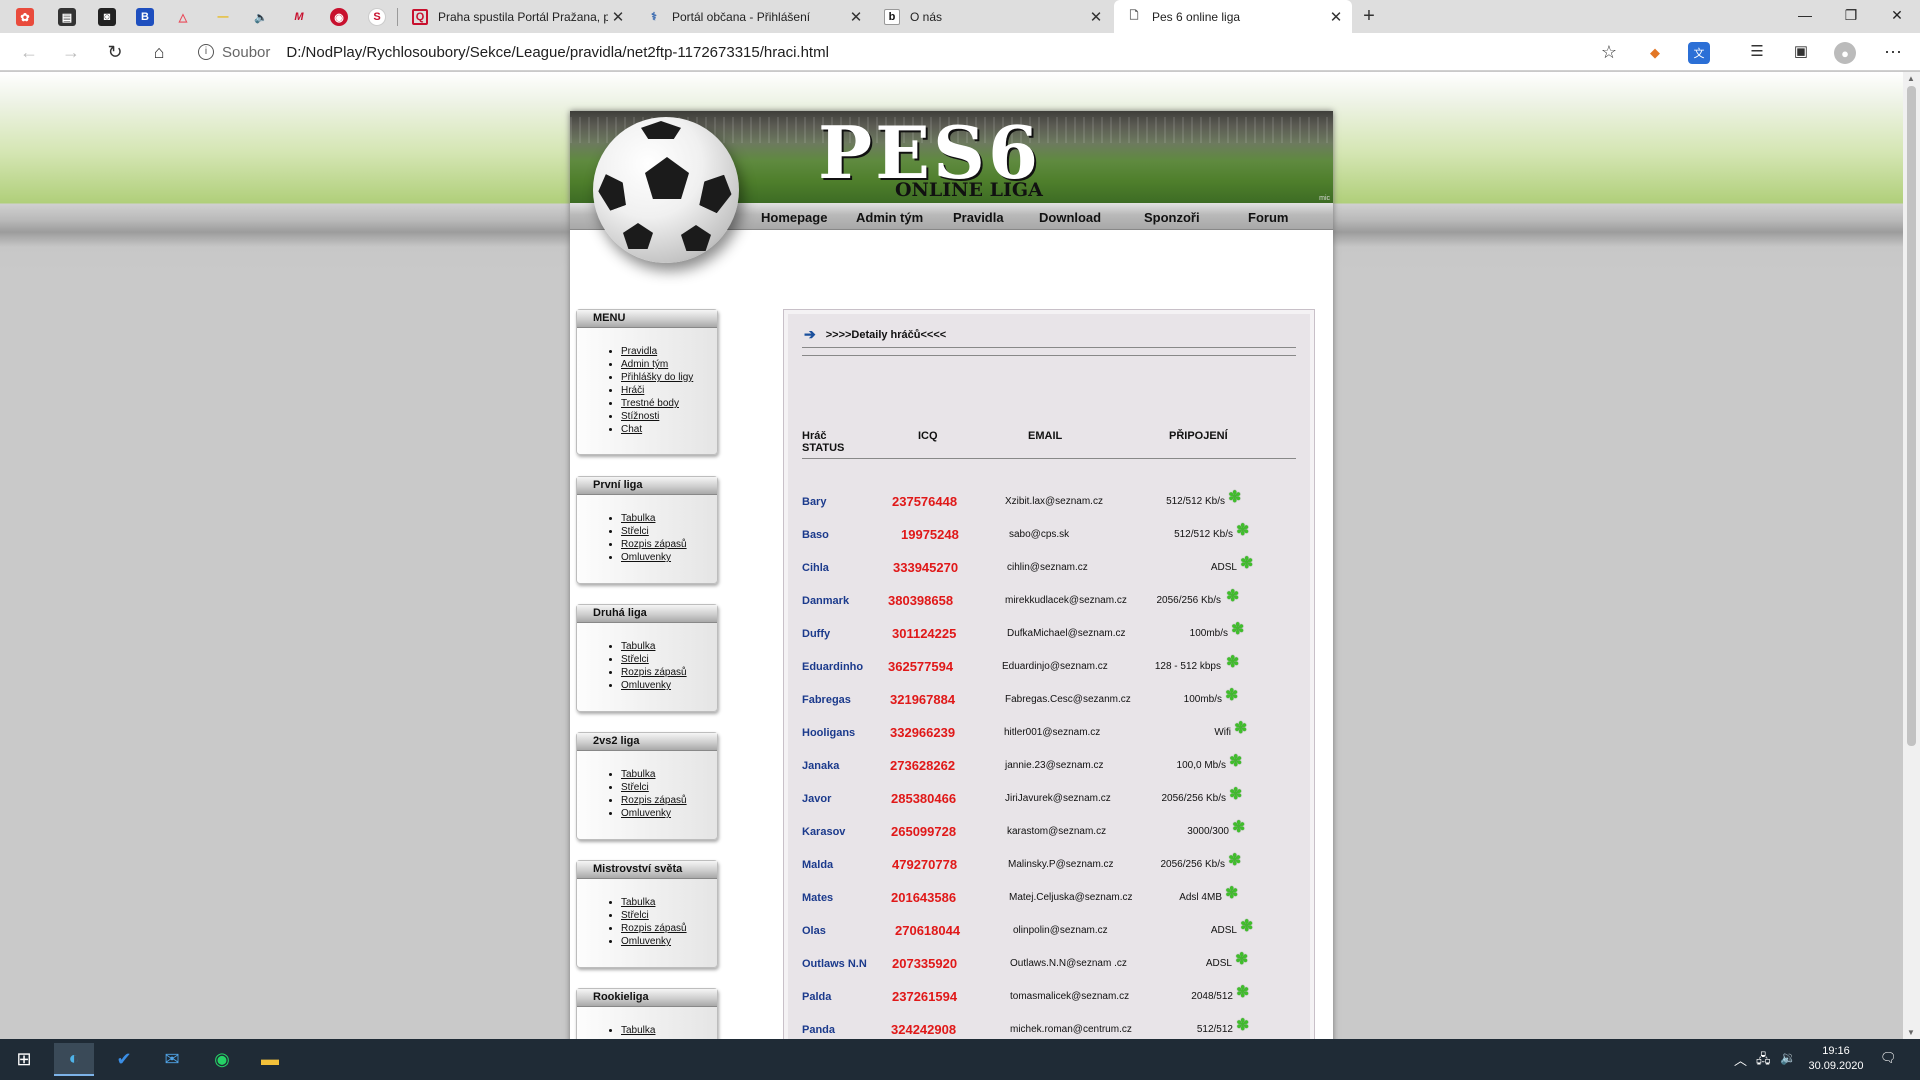 The image size is (1920, 1080). What do you see at coordinates (74, 1059) in the screenshot?
I see `edge-browser-icon: ◐` at bounding box center [74, 1059].